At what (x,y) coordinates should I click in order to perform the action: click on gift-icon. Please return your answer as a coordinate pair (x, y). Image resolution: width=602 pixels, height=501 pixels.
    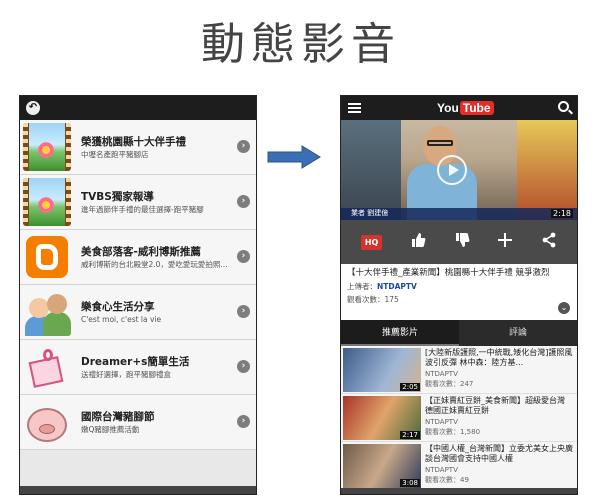
    Looking at the image, I should click on (47, 367).